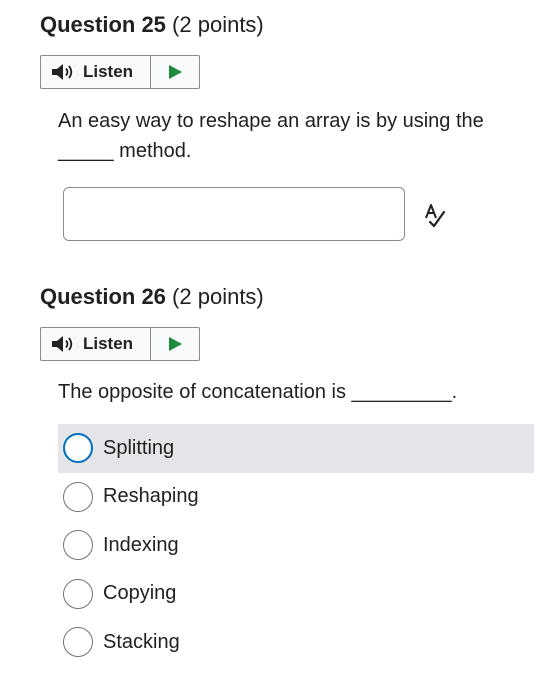 The height and width of the screenshot is (700, 554). What do you see at coordinates (140, 593) in the screenshot?
I see `option-label: Copying` at bounding box center [140, 593].